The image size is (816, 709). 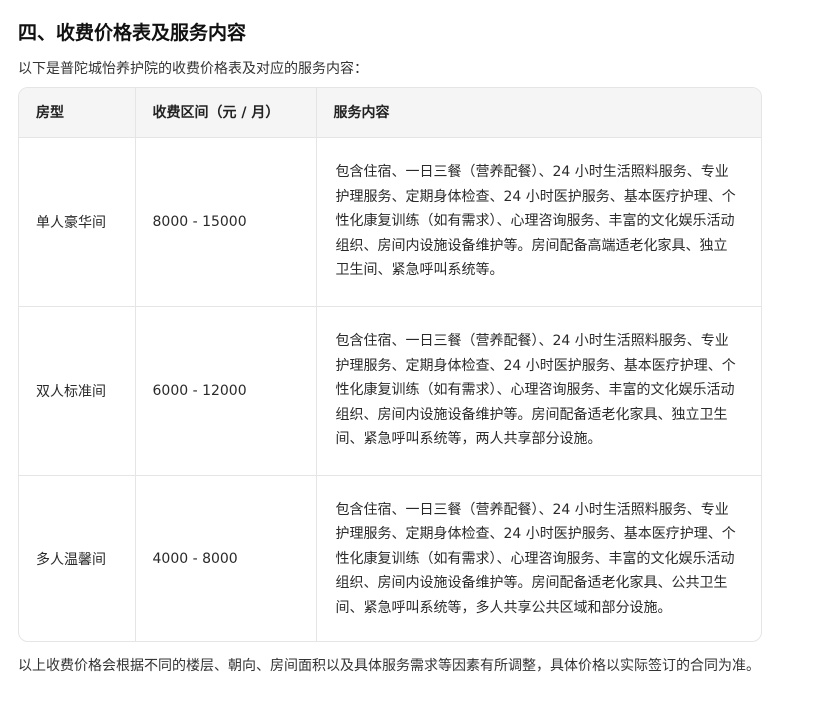 I want to click on price-range-cell: 4000 - 8000, so click(x=226, y=558).